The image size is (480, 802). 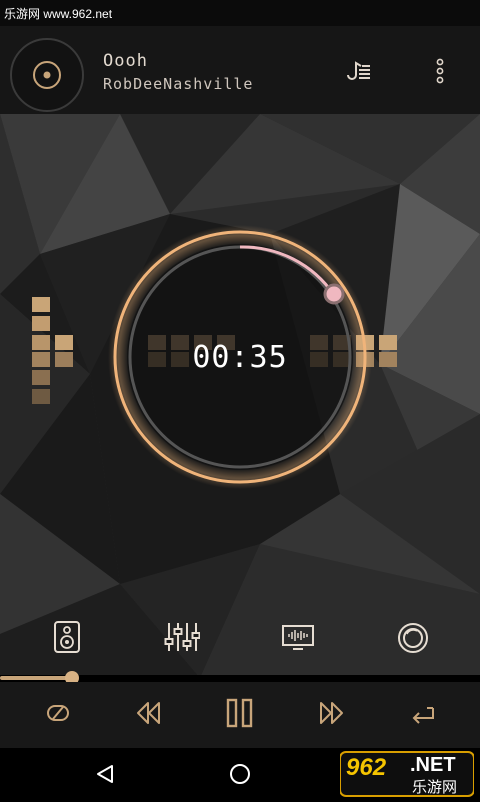 What do you see at coordinates (422, 713) in the screenshot?
I see `back-icon` at bounding box center [422, 713].